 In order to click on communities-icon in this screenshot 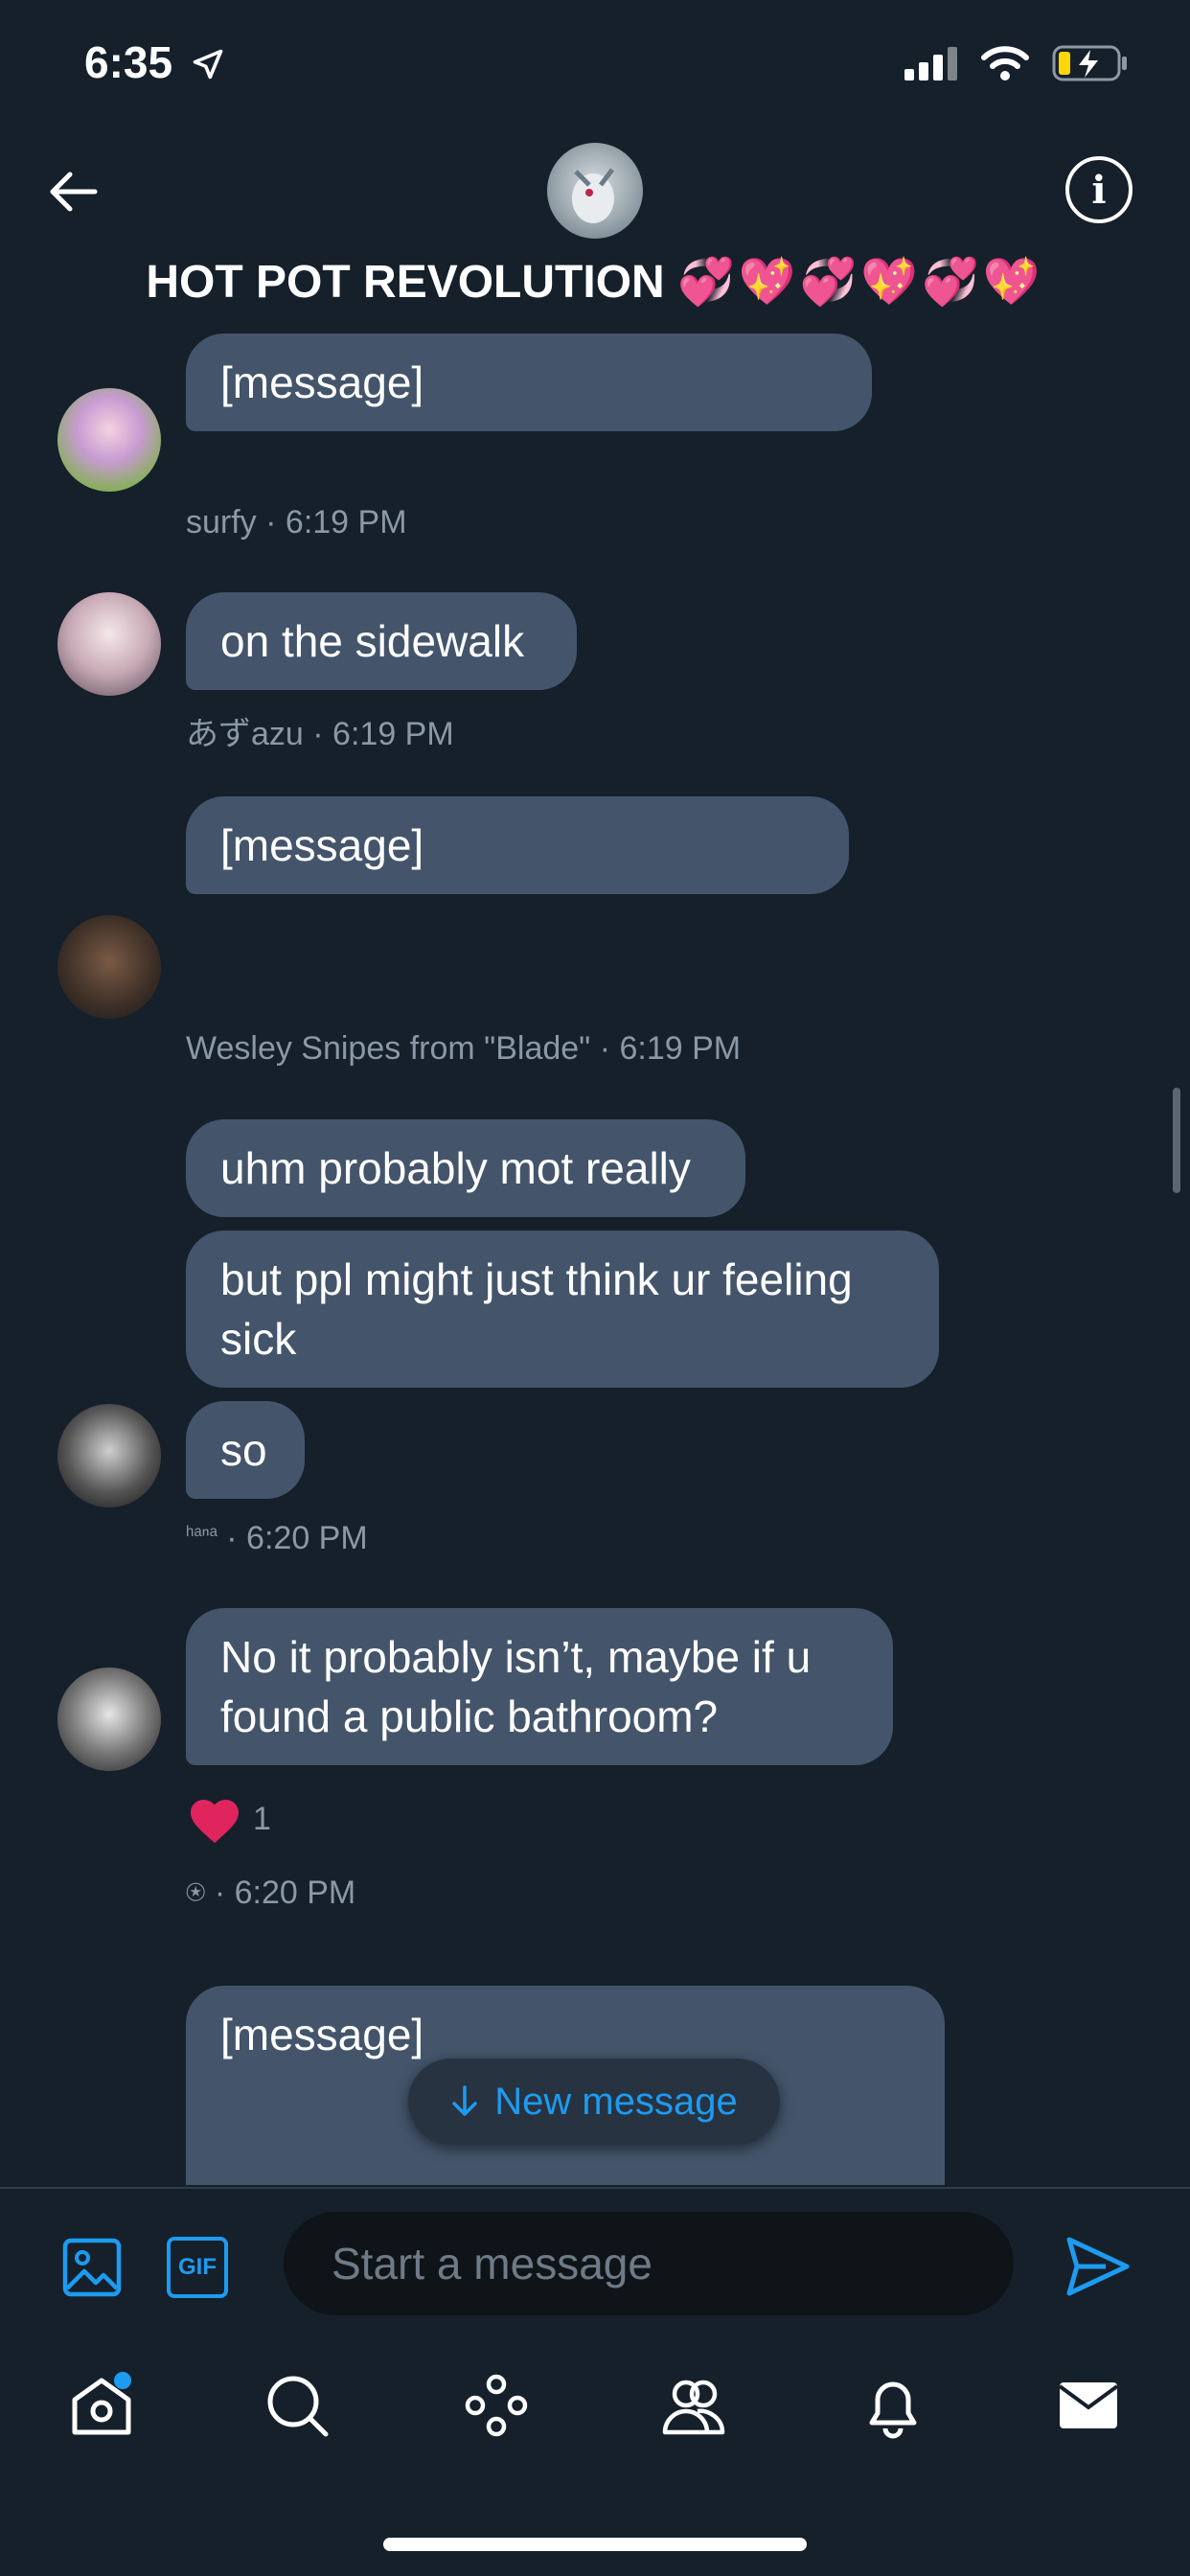, I will do `click(694, 2405)`.